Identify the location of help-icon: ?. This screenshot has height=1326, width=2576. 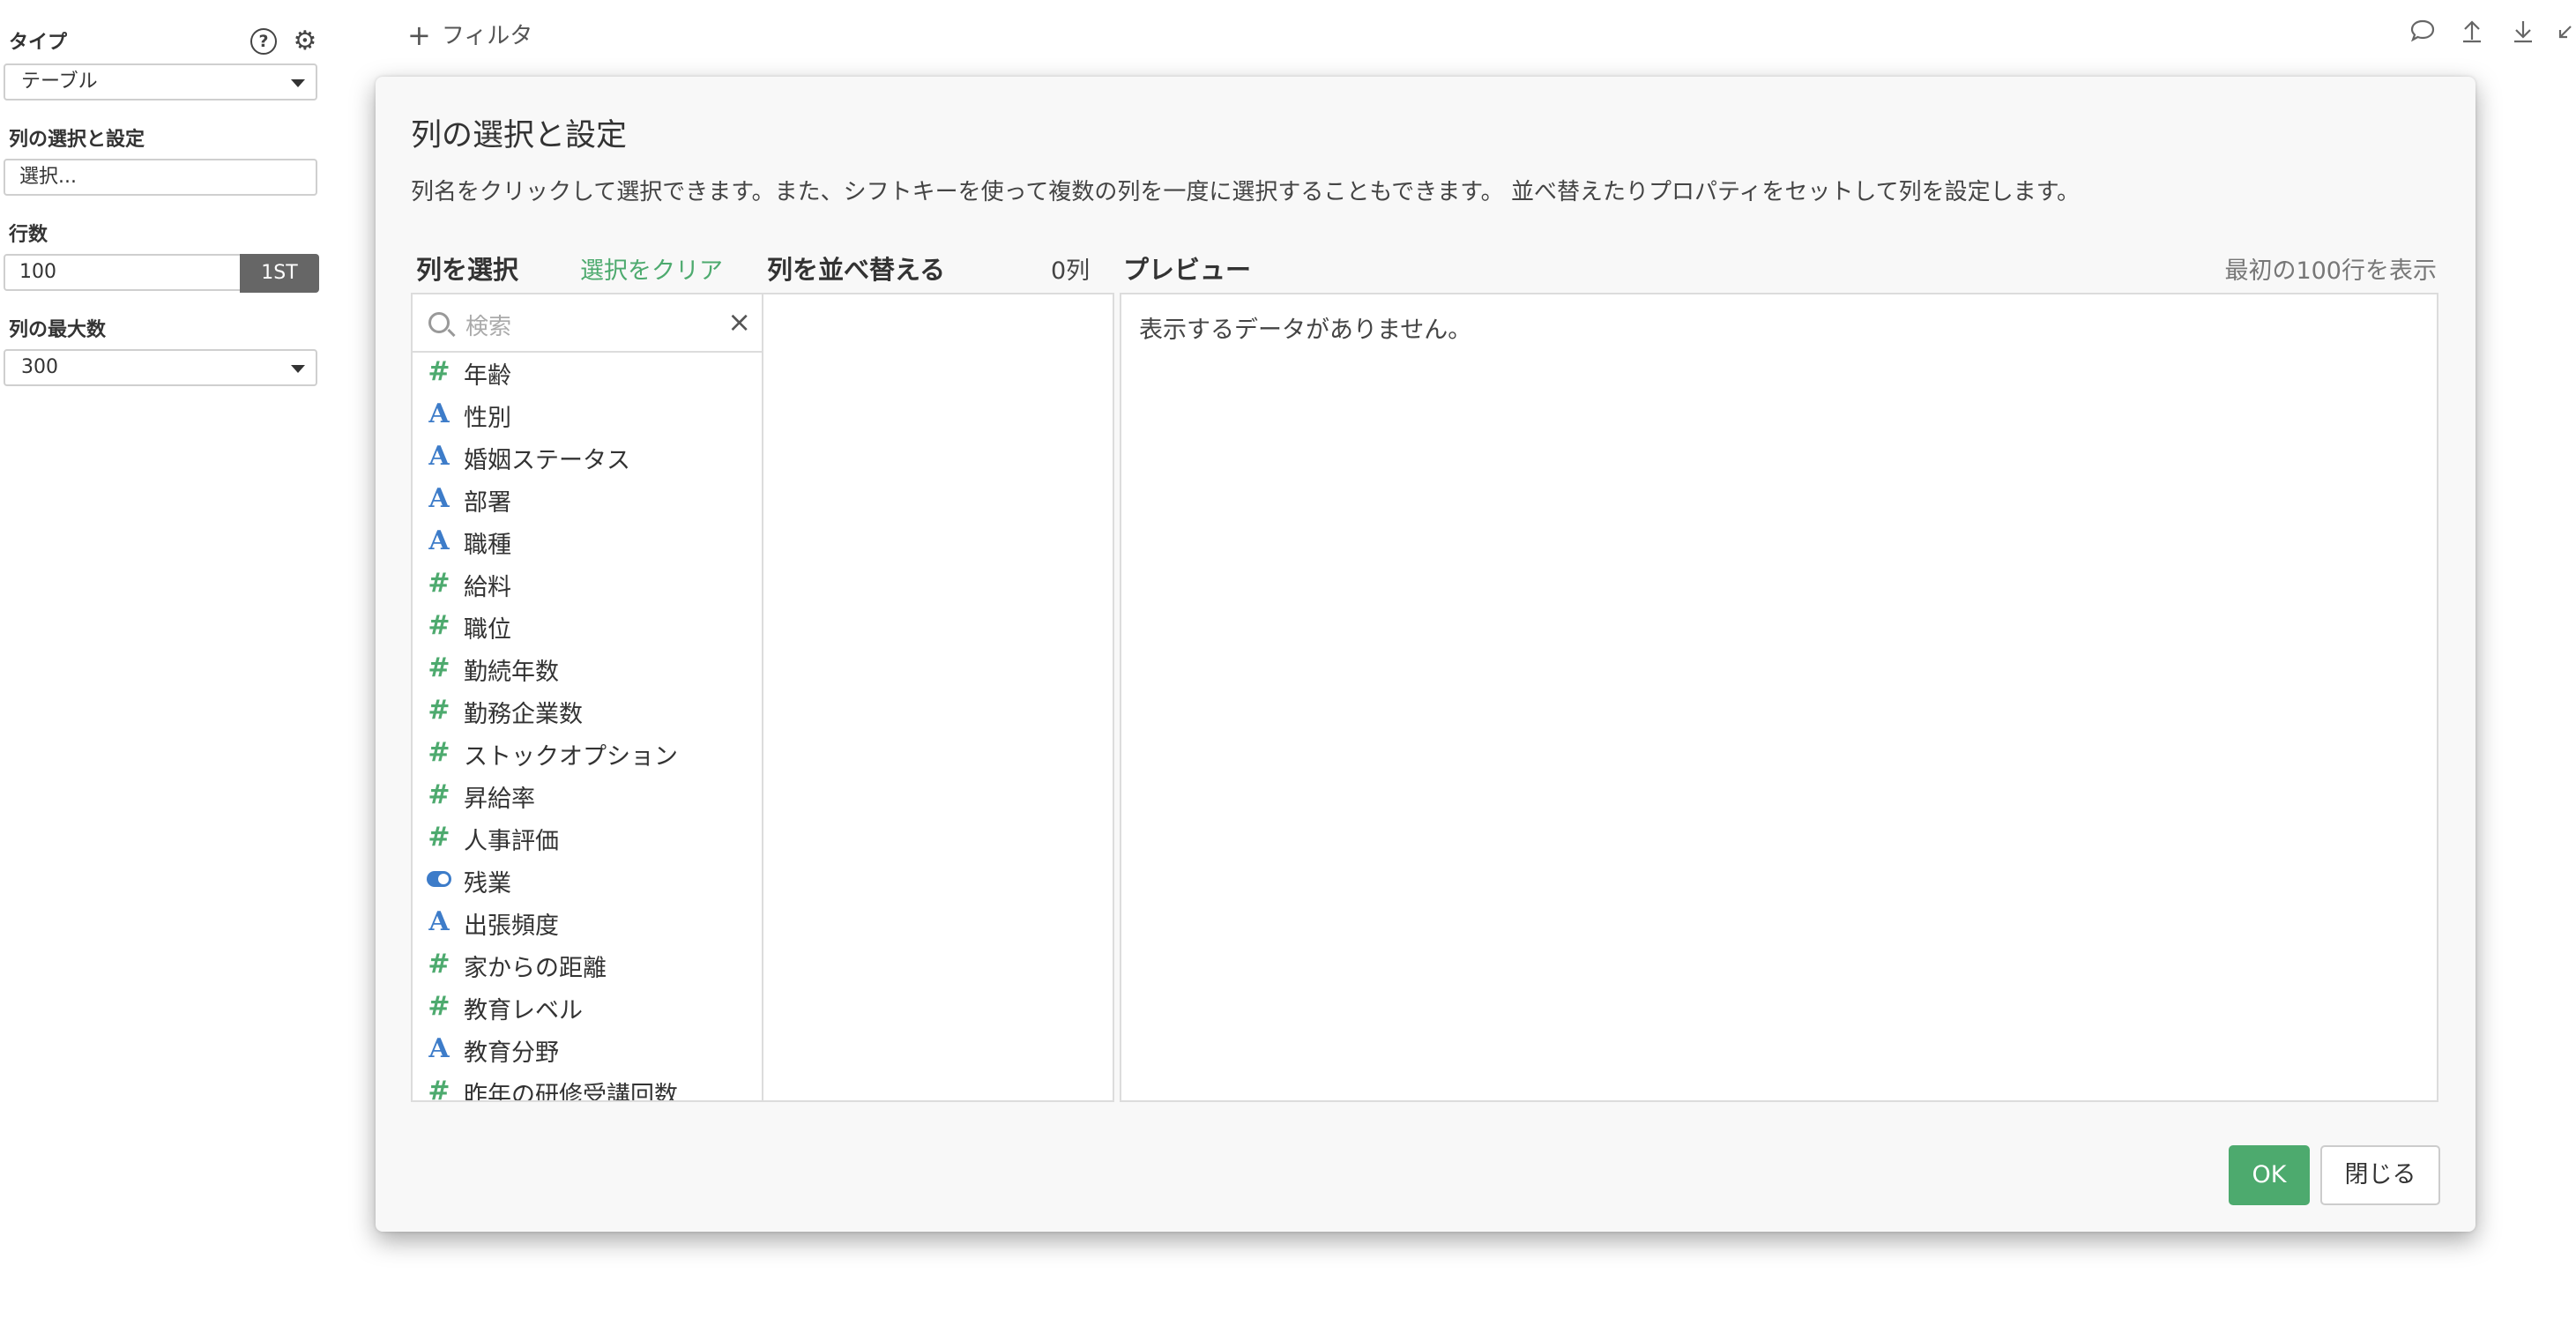
(263, 41).